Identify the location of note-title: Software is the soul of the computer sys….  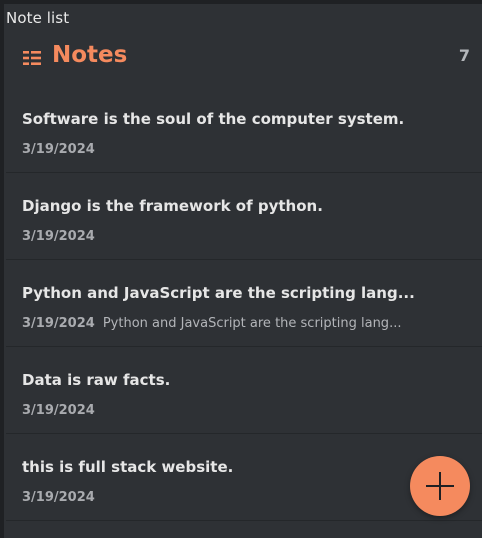
(213, 119).